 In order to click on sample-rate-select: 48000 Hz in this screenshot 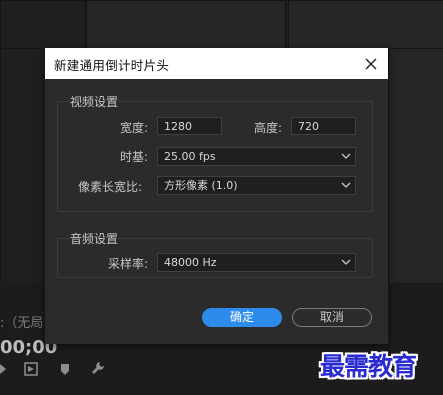, I will do `click(256, 262)`.